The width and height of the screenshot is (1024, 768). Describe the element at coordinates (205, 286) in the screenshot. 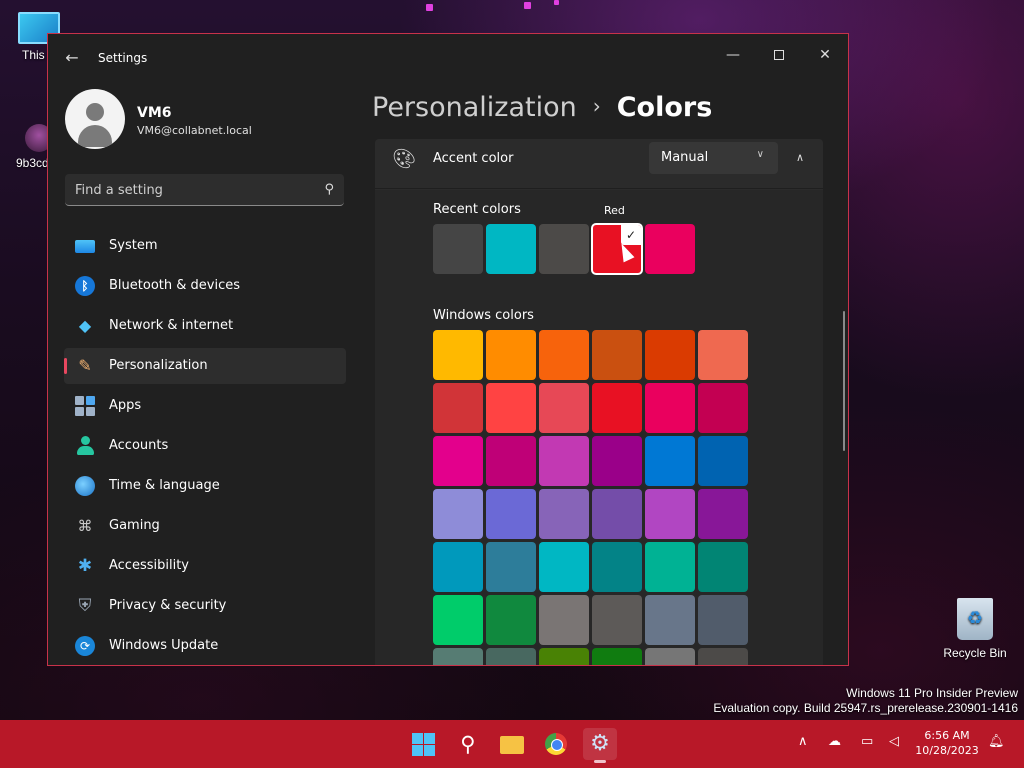

I see `sidebar-item-bluetooth: ᛒ Bluetooth & devices` at that location.